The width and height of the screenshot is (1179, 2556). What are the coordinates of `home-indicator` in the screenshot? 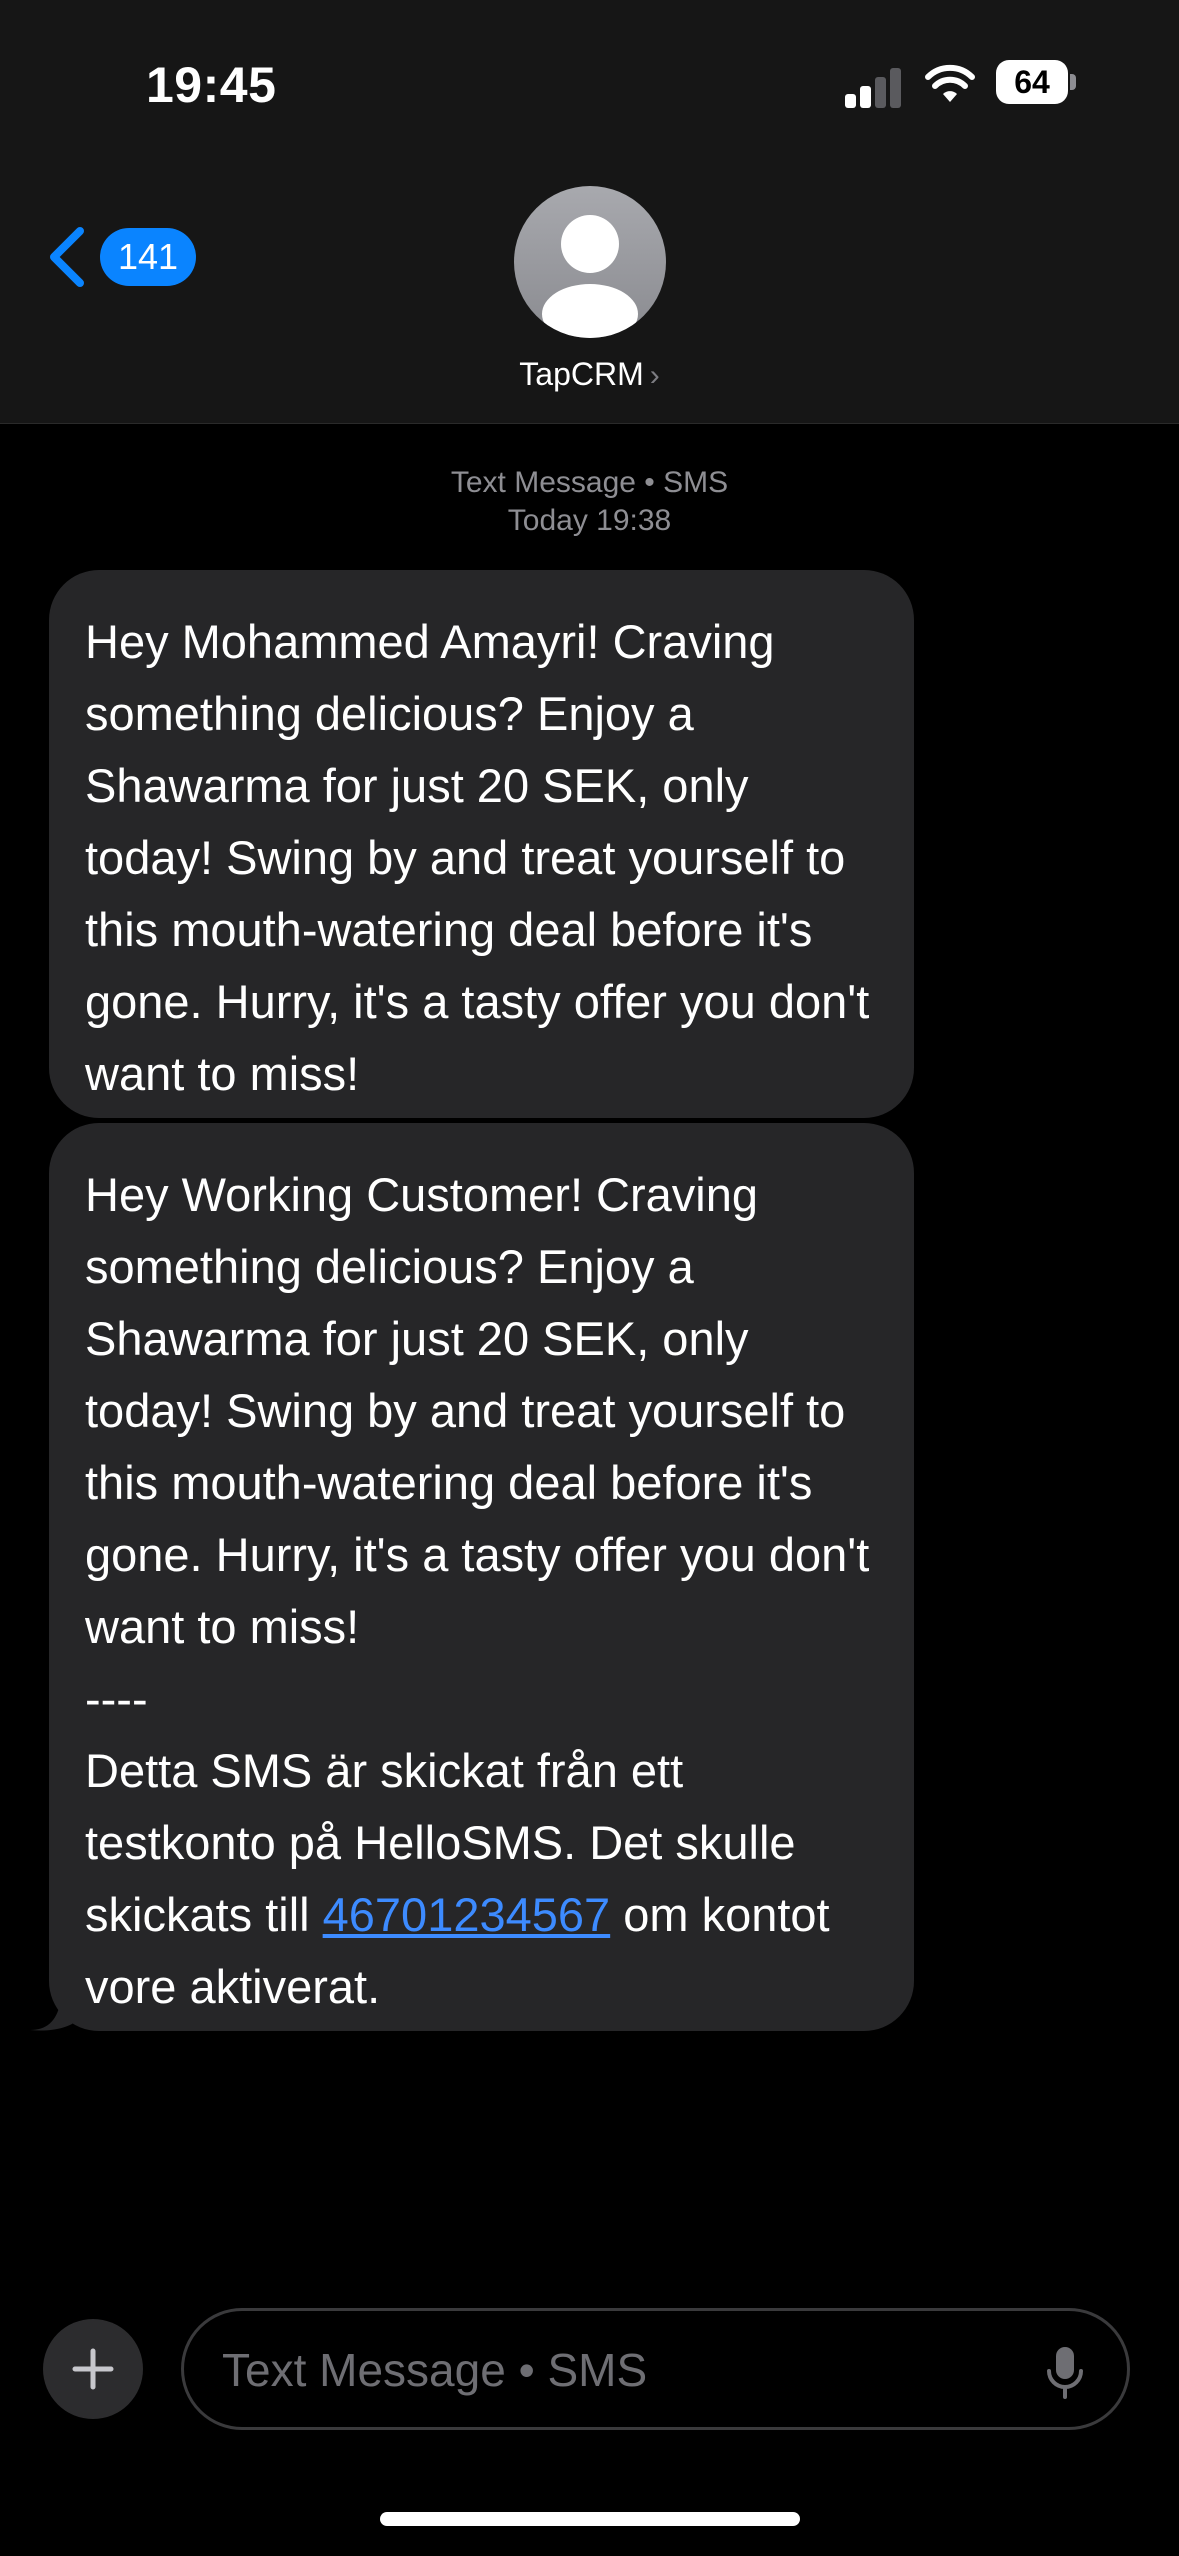 It's located at (590, 2519).